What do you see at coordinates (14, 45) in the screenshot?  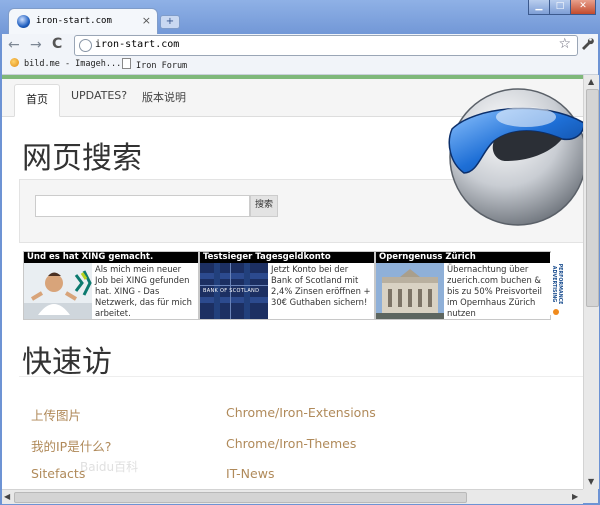 I see `back-arrow-icon: ←` at bounding box center [14, 45].